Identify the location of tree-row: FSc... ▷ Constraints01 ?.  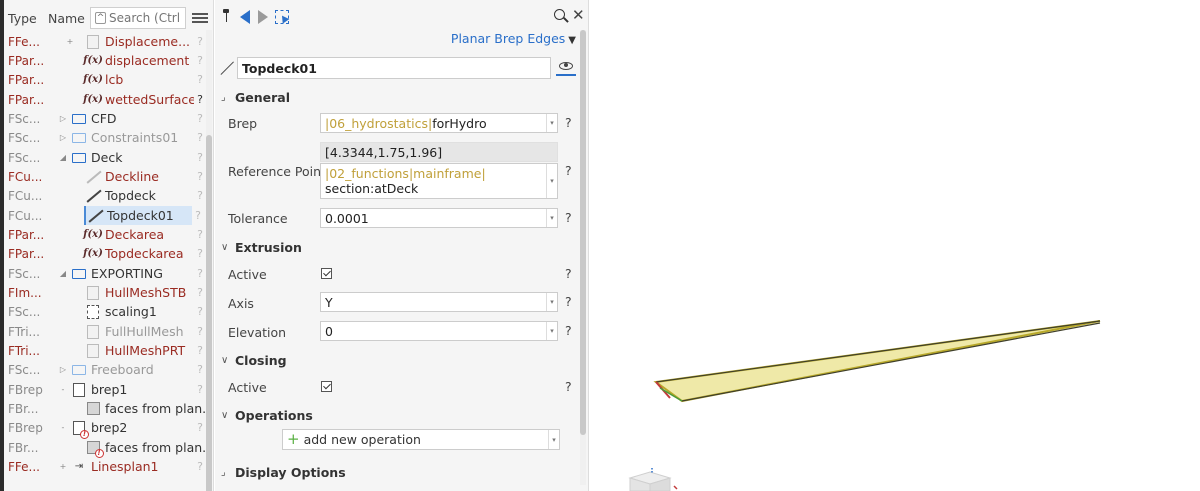
(107, 137).